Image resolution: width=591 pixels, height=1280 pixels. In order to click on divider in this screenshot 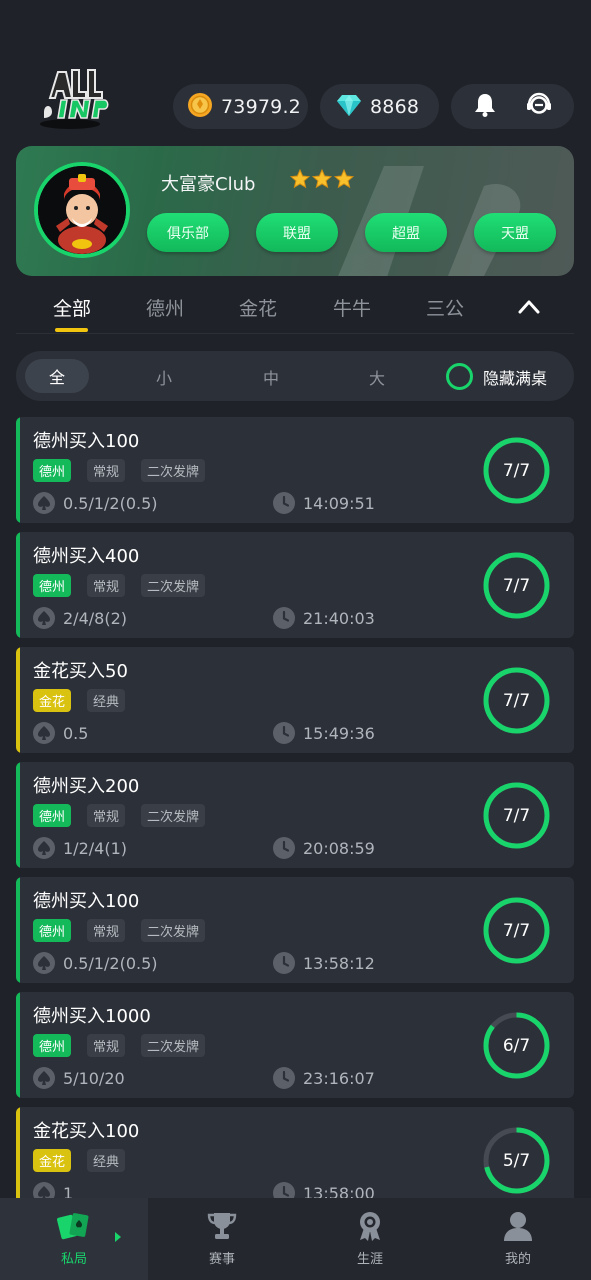, I will do `click(295, 333)`.